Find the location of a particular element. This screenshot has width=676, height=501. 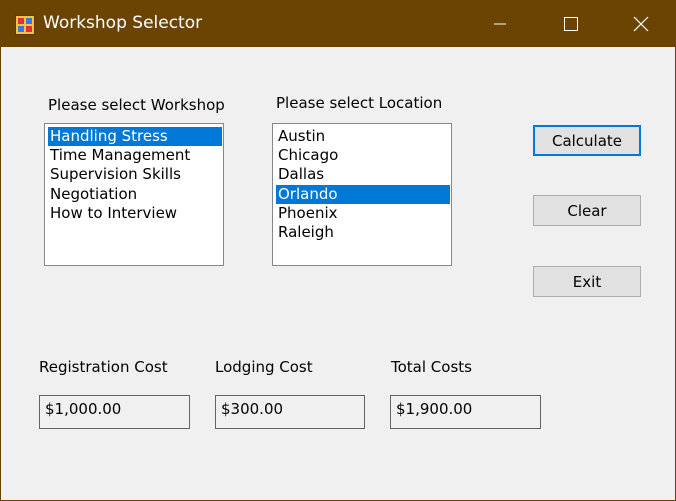

app-icon is located at coordinates (25, 25).